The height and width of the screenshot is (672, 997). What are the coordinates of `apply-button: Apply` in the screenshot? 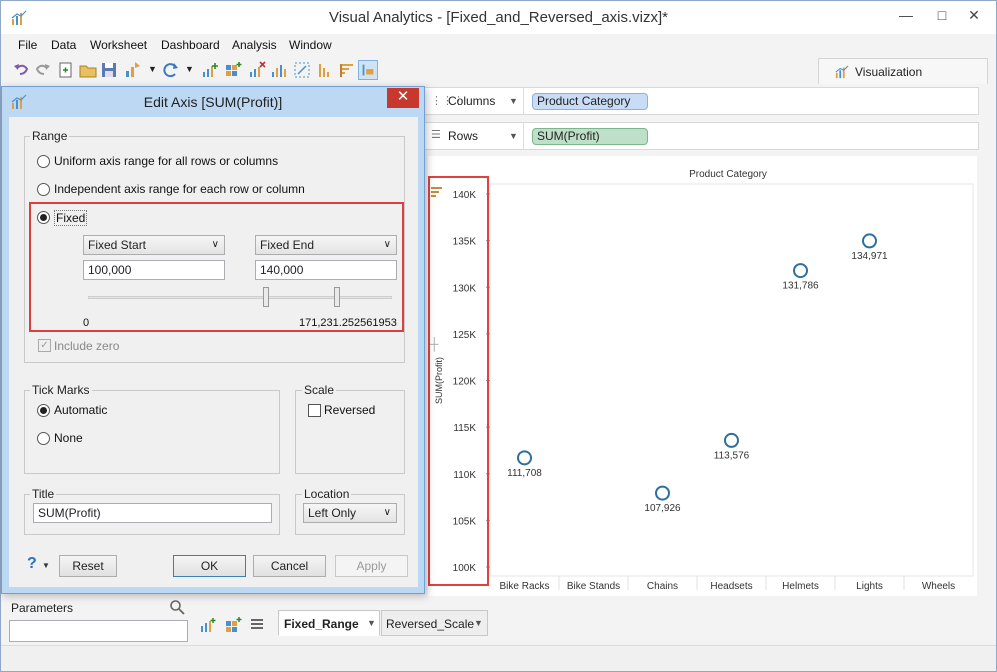 It's located at (371, 566).